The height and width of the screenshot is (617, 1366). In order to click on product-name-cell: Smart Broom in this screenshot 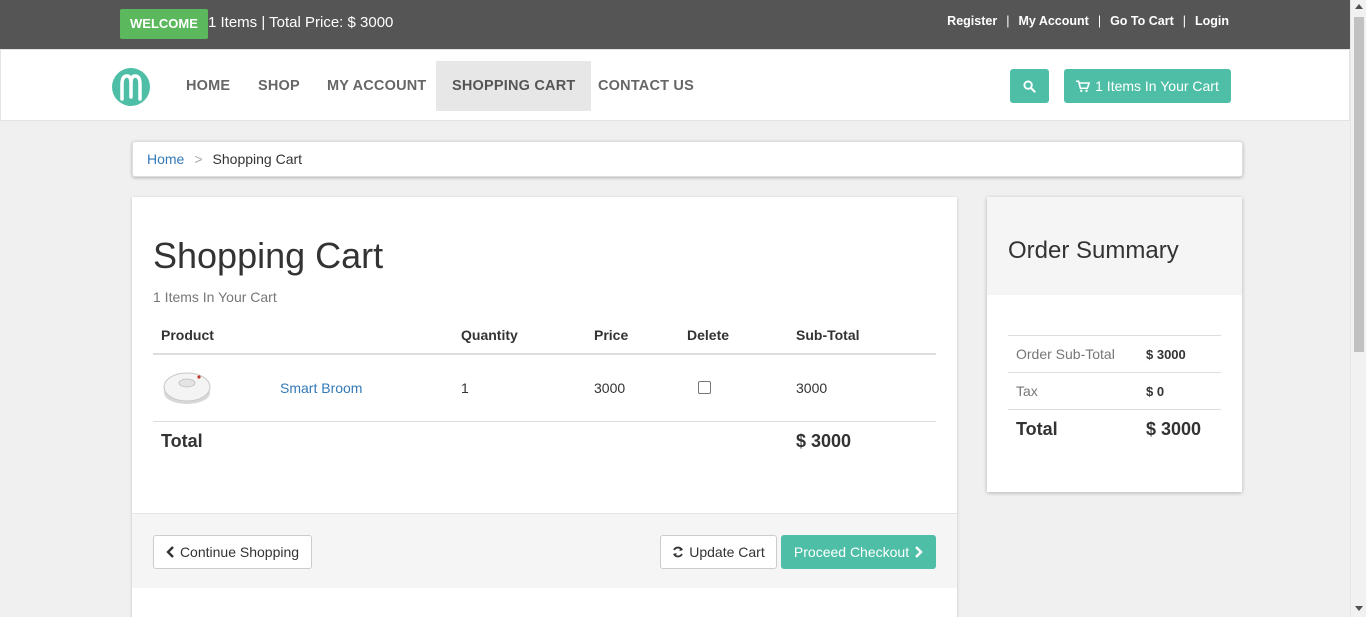, I will do `click(362, 388)`.